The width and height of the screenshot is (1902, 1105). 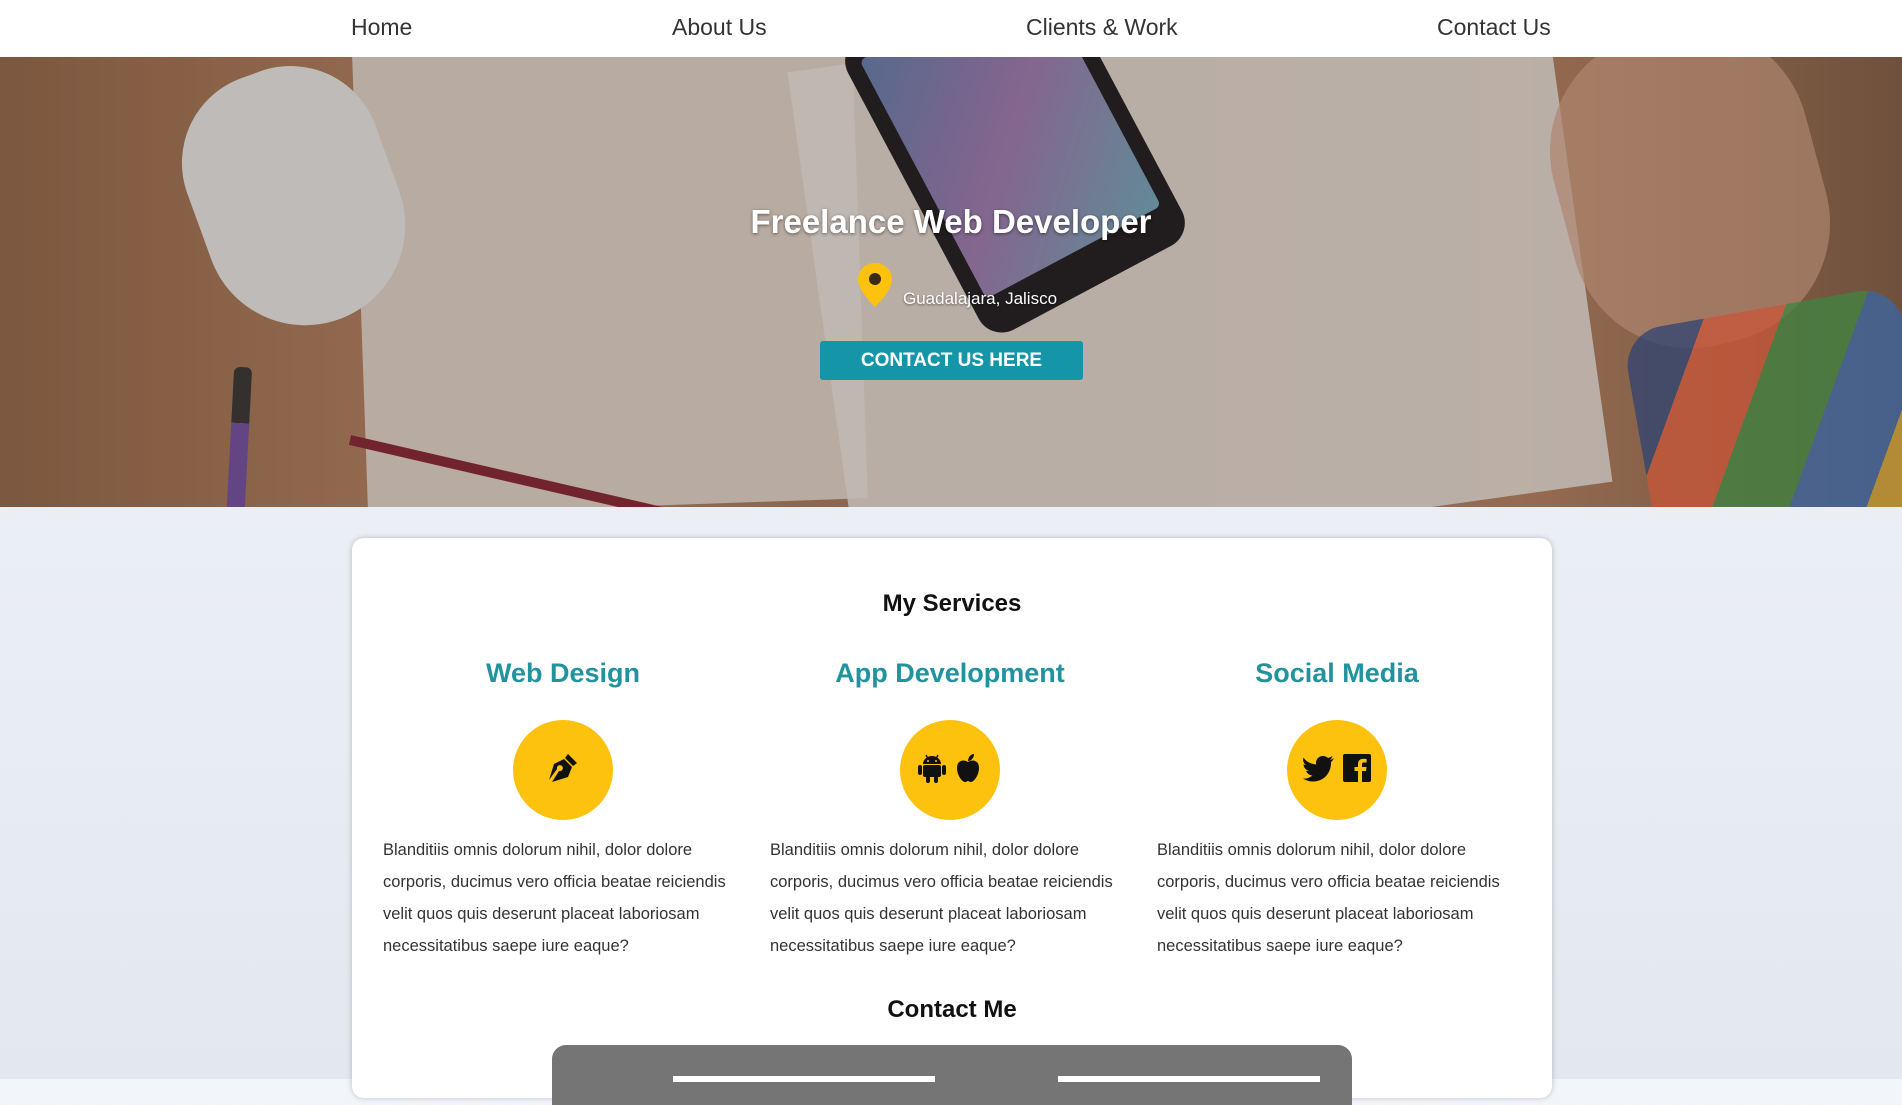 I want to click on service-heading: Social Media, so click(x=1337, y=673).